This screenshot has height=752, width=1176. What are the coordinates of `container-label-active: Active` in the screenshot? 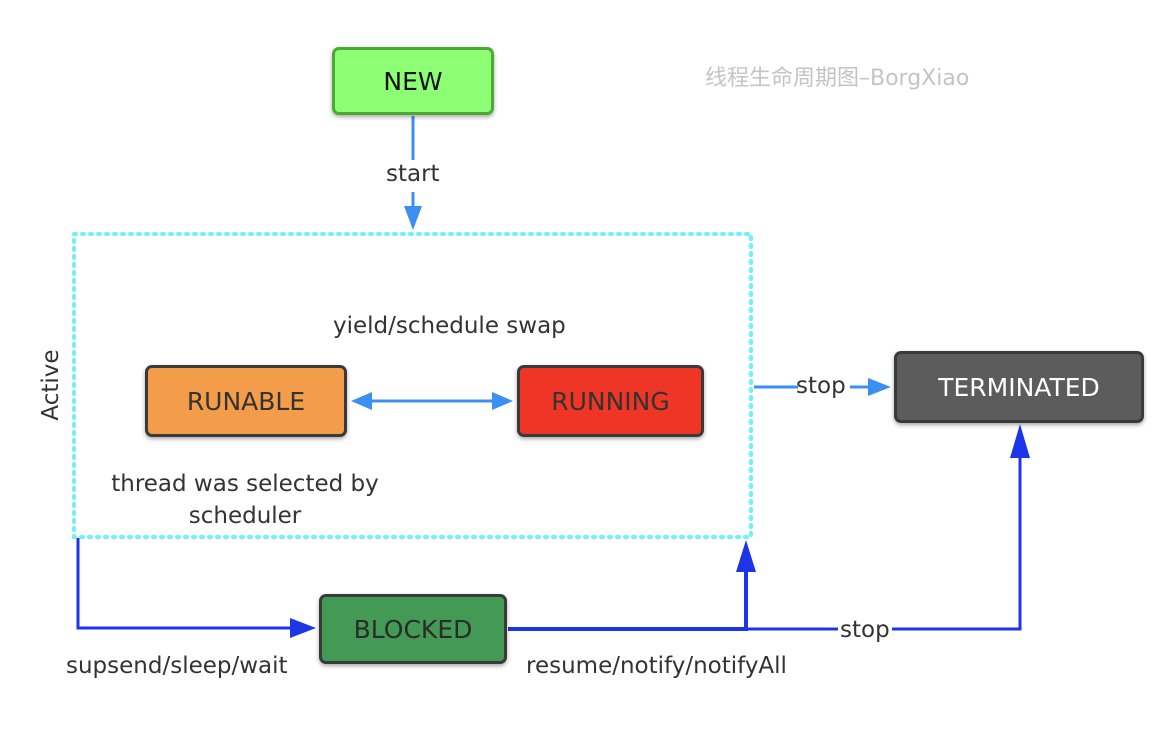 It's located at (51, 385).